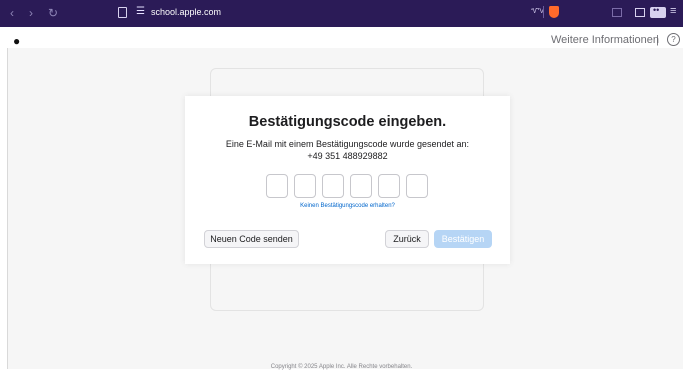  I want to click on dialog-title: Bestätigungscode eingeben., so click(347, 122).